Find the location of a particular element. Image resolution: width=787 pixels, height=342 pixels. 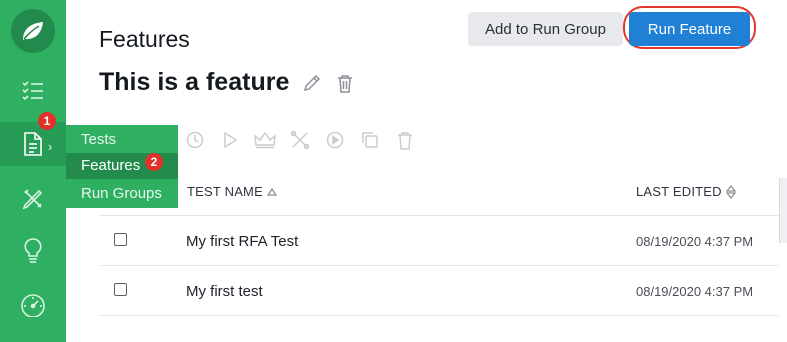

column-header-test-name-label: TEST NAME is located at coordinates (225, 191).